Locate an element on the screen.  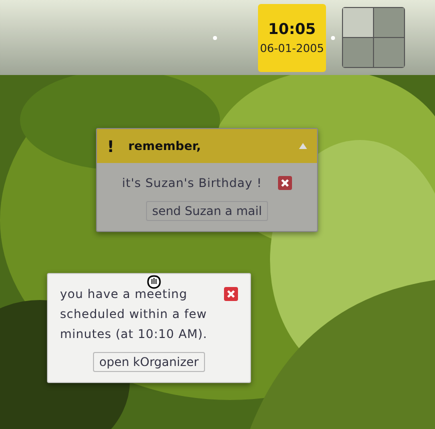
popup-title: remember, is located at coordinates (165, 146).